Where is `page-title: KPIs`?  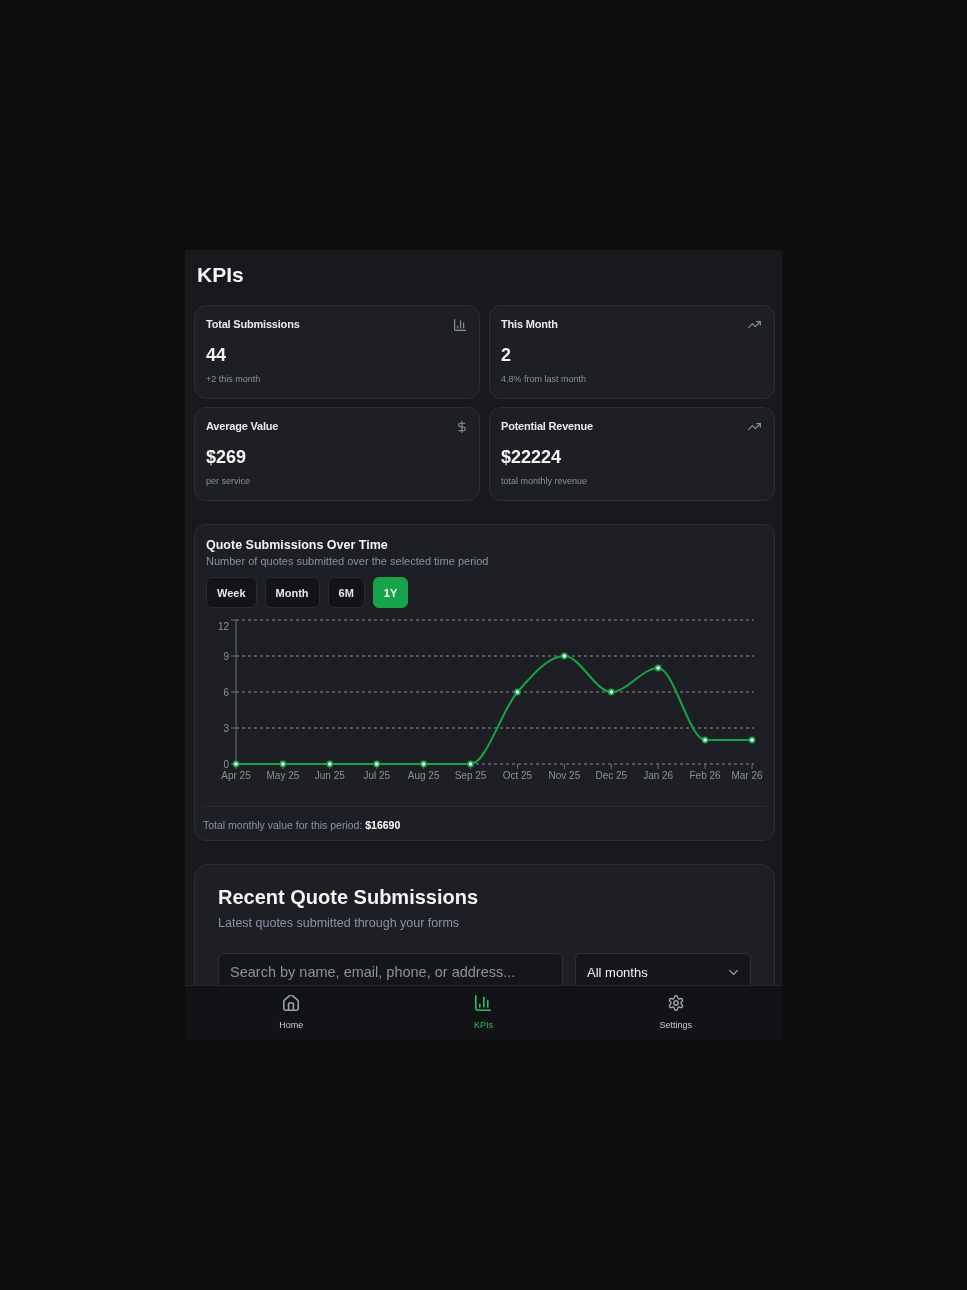
page-title: KPIs is located at coordinates (221, 275).